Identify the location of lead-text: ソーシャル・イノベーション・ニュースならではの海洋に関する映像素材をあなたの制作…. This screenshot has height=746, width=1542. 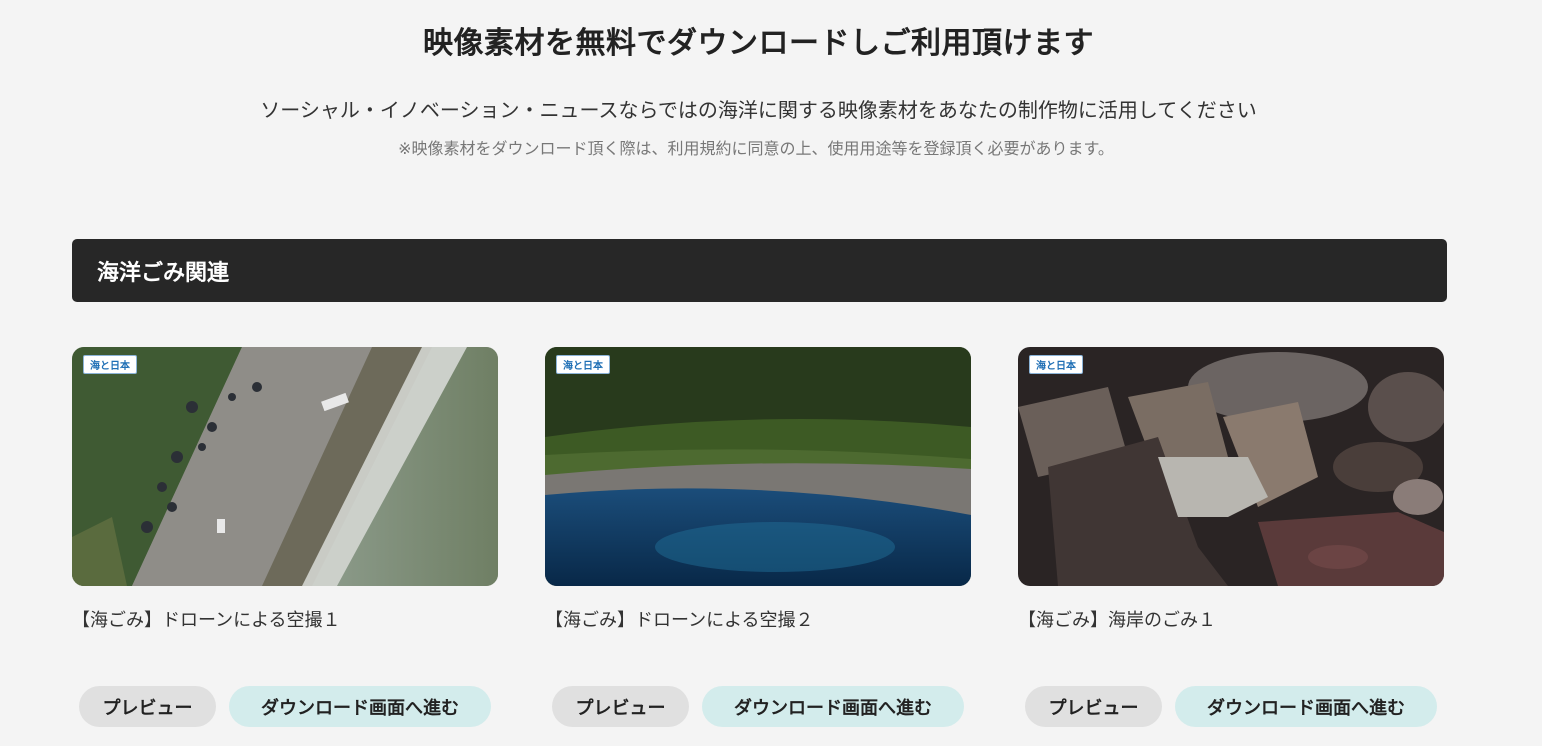
(758, 110).